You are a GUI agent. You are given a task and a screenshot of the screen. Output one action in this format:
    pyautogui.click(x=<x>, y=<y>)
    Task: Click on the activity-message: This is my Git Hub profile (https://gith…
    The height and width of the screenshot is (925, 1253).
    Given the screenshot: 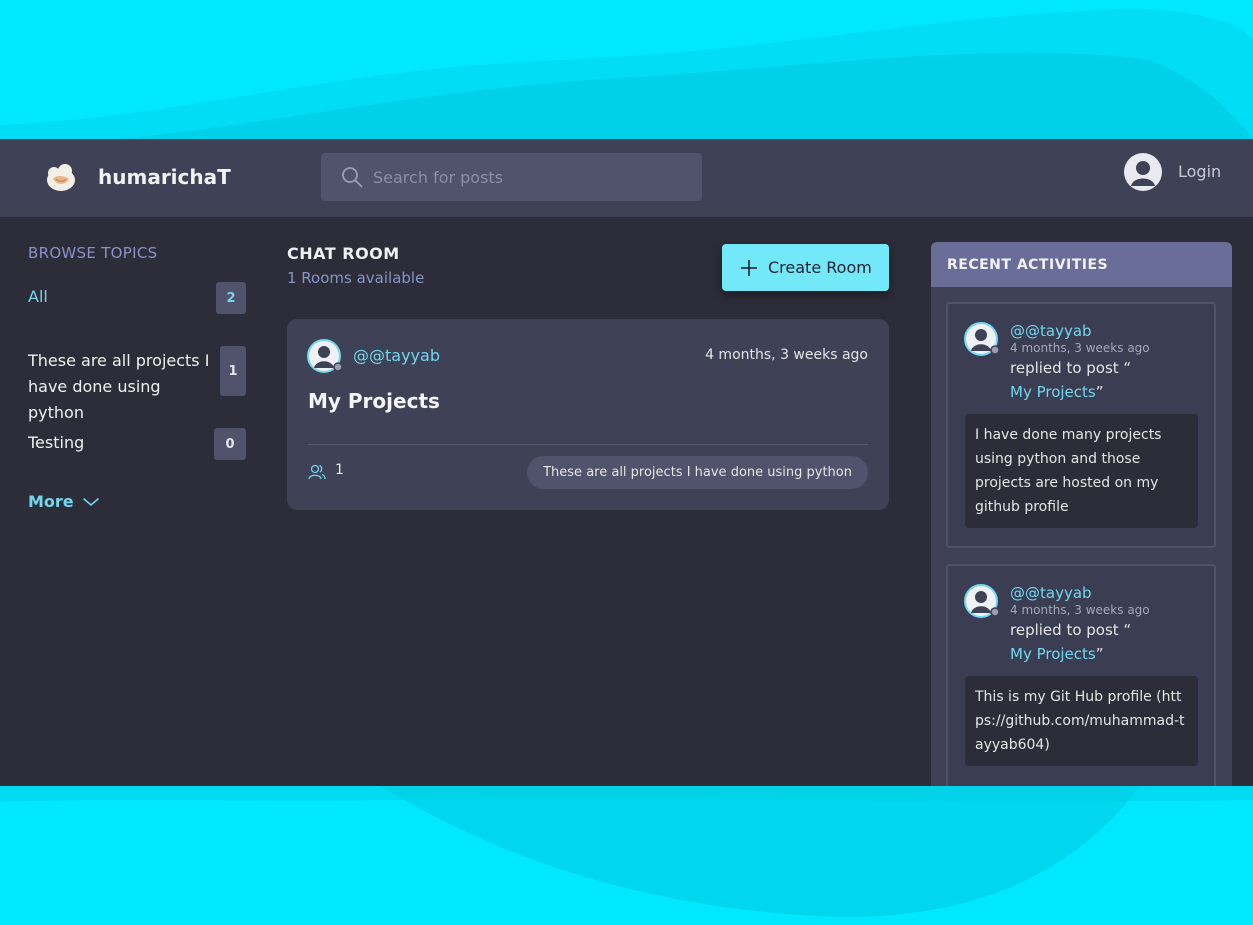 What is the action you would take?
    pyautogui.click(x=1081, y=721)
    